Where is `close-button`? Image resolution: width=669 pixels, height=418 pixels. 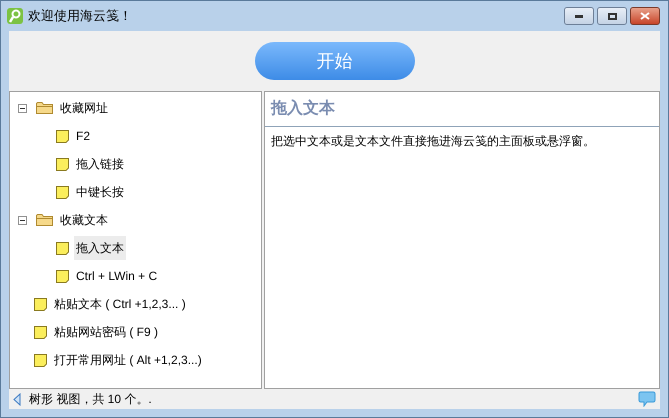 close-button is located at coordinates (645, 16).